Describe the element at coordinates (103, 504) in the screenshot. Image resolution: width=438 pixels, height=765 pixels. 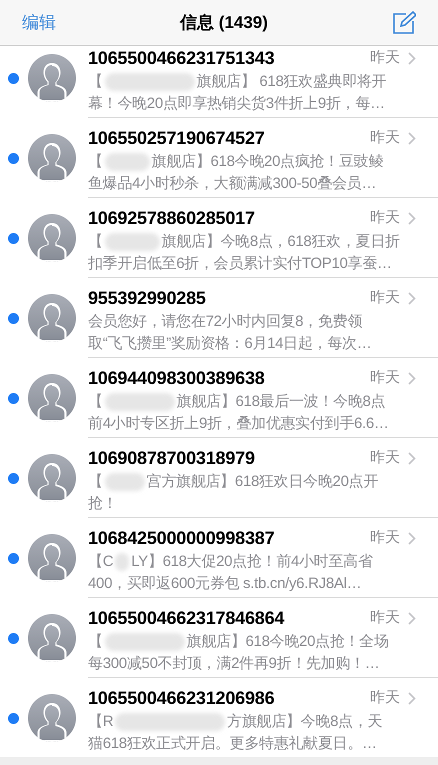
I see `message-preview: 抢！` at that location.